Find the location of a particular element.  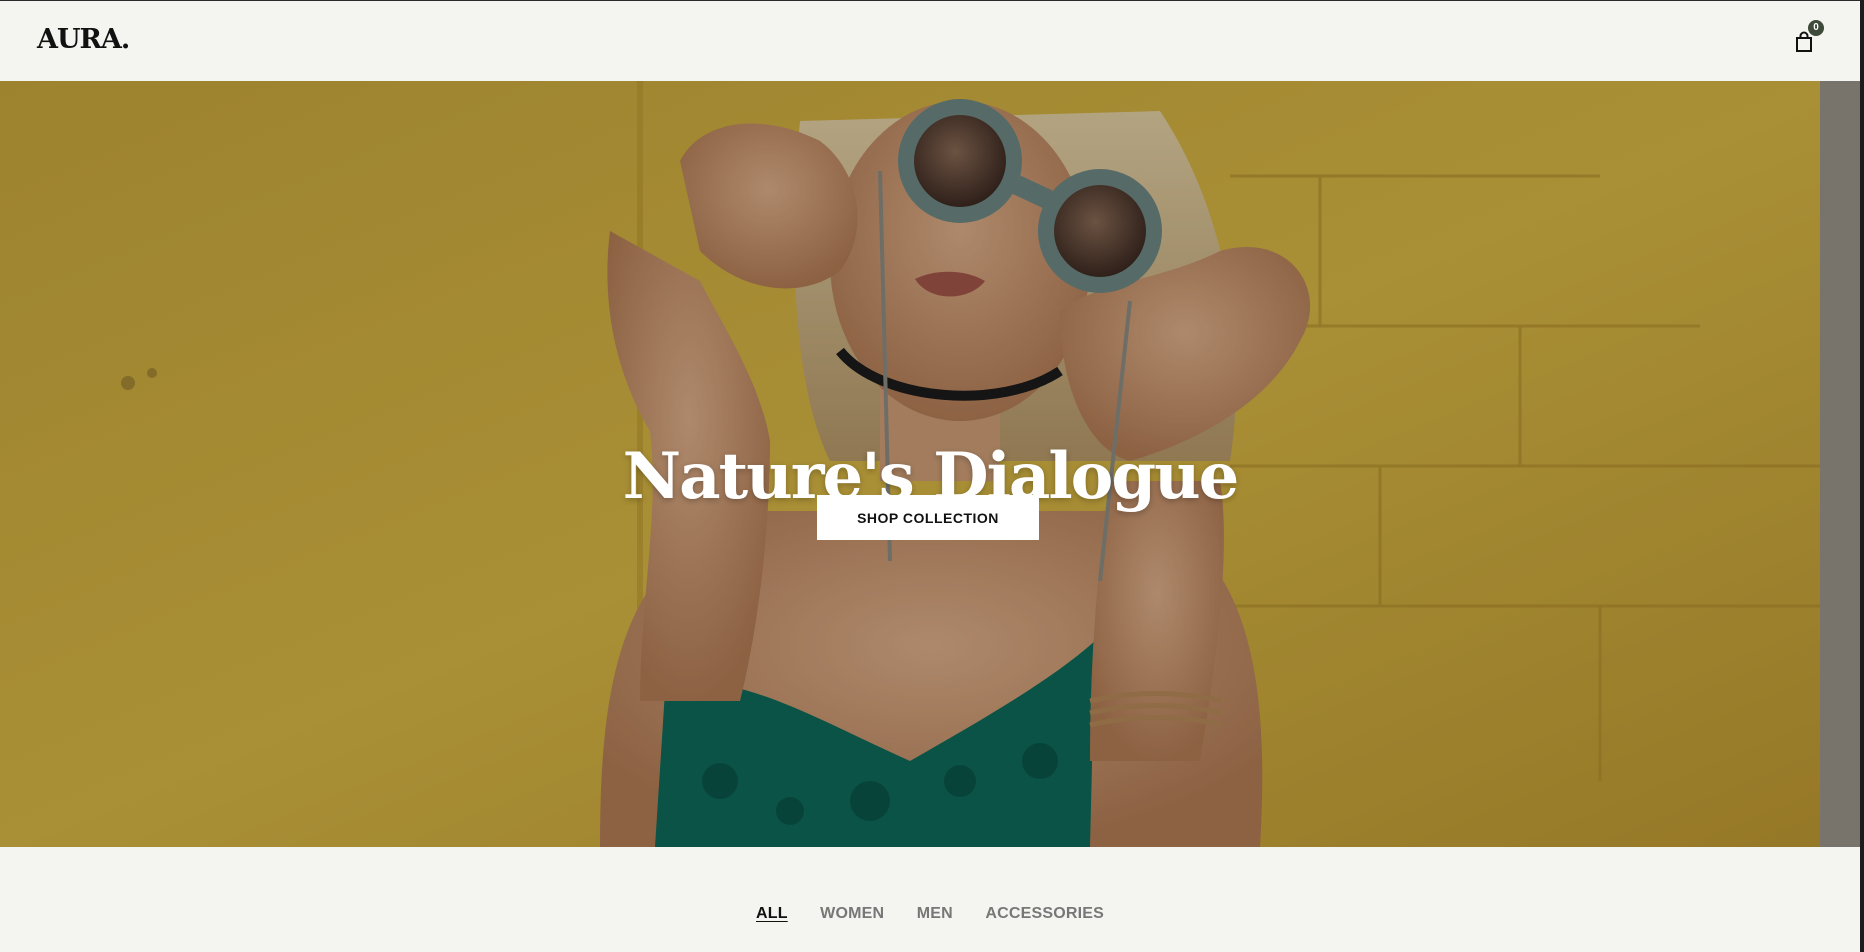

cart-button: 0 is located at coordinates (1809, 36).